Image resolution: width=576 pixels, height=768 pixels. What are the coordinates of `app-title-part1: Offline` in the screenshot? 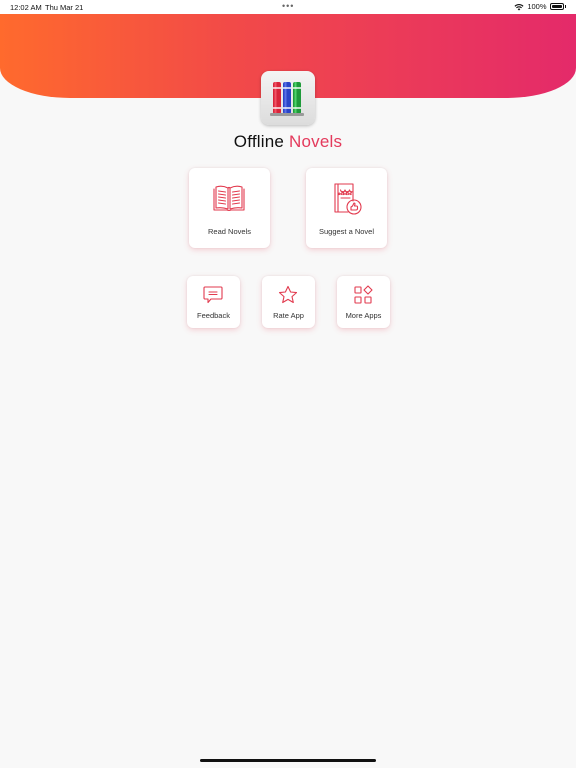 It's located at (259, 141).